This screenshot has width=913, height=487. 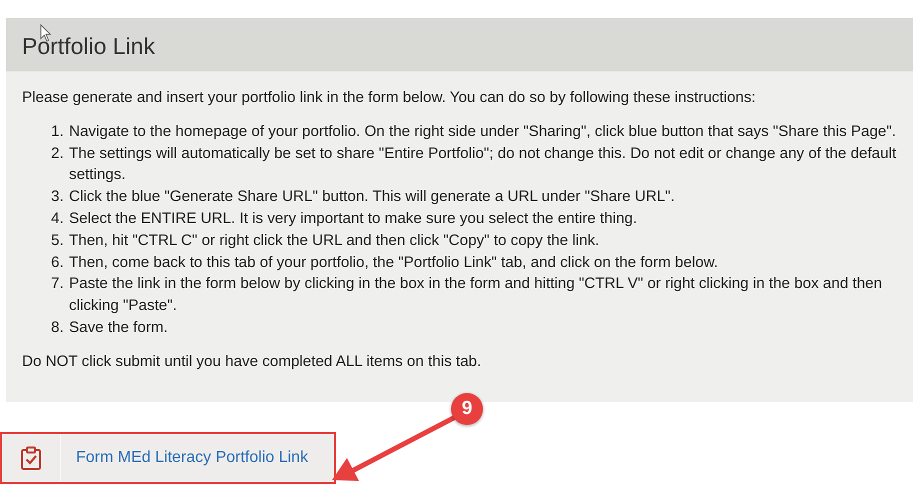 What do you see at coordinates (31, 458) in the screenshot?
I see `clipboard-check-icon` at bounding box center [31, 458].